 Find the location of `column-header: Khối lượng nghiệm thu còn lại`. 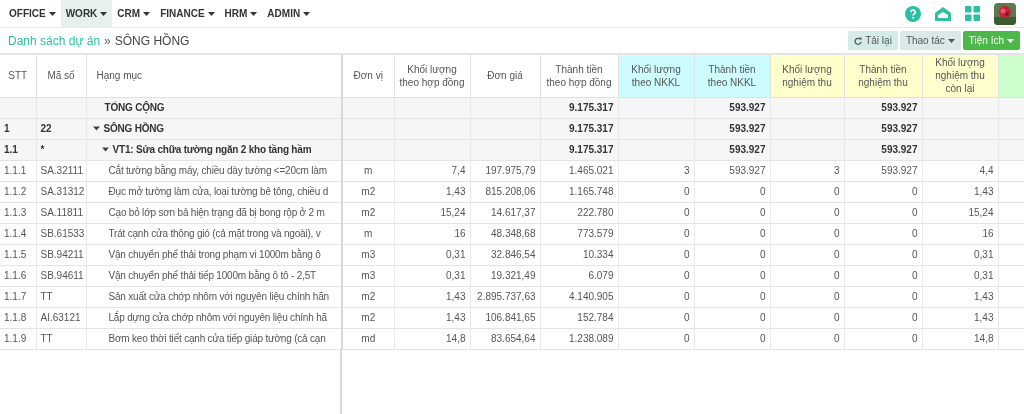

column-header: Khối lượng nghiệm thu còn lại is located at coordinates (960, 76).